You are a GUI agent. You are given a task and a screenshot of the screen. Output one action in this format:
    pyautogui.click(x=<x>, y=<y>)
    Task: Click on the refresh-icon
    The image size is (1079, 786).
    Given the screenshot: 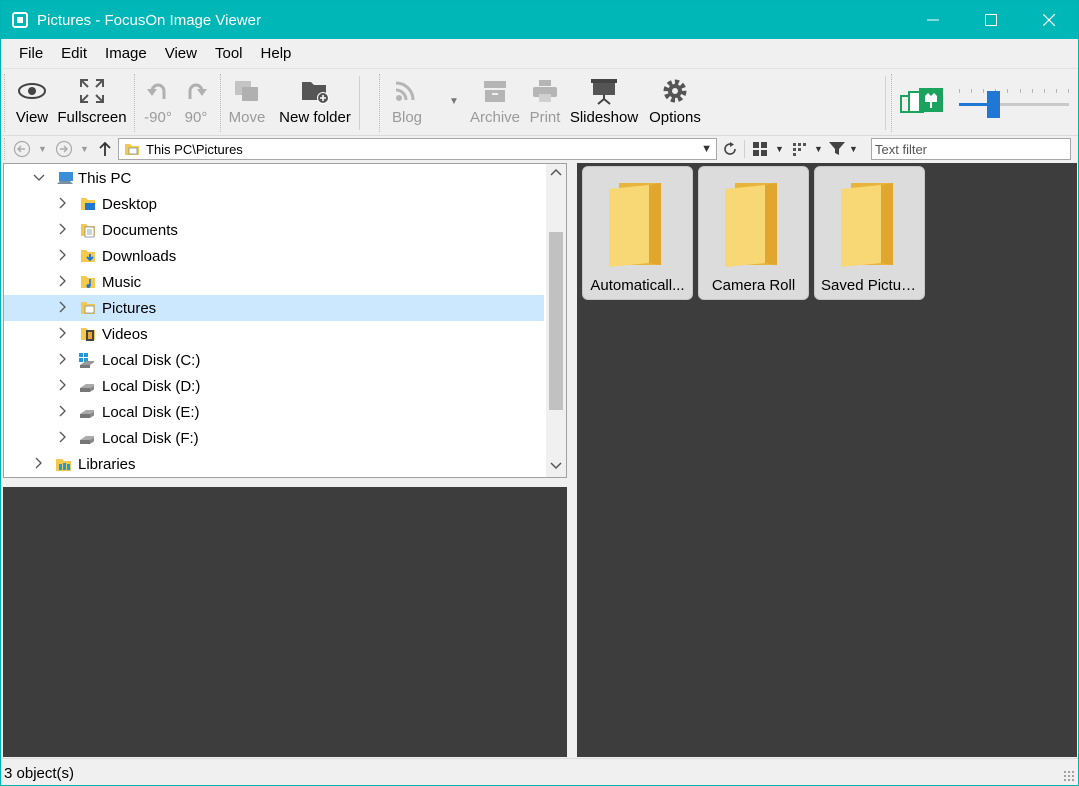 What is the action you would take?
    pyautogui.click(x=730, y=149)
    